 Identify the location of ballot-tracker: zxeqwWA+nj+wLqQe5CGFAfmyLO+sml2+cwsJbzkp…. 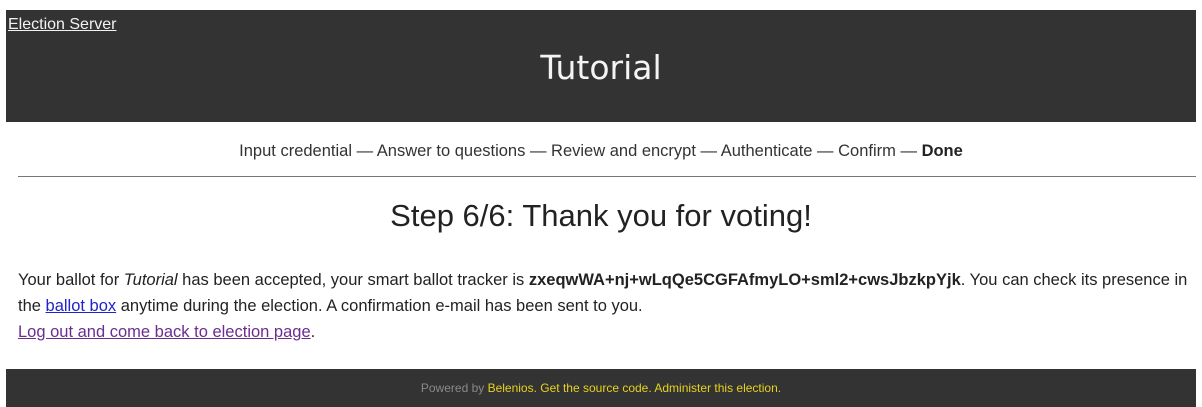
(744, 280).